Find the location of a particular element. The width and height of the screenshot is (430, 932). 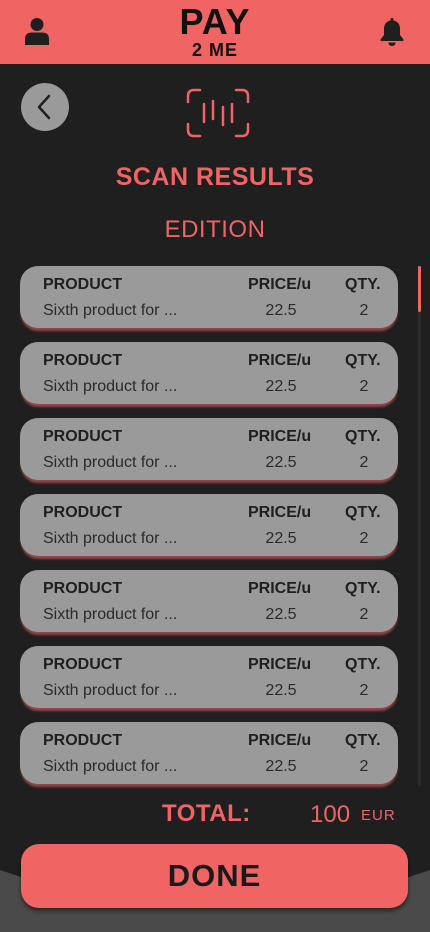

chevron-left-icon is located at coordinates (44, 107).